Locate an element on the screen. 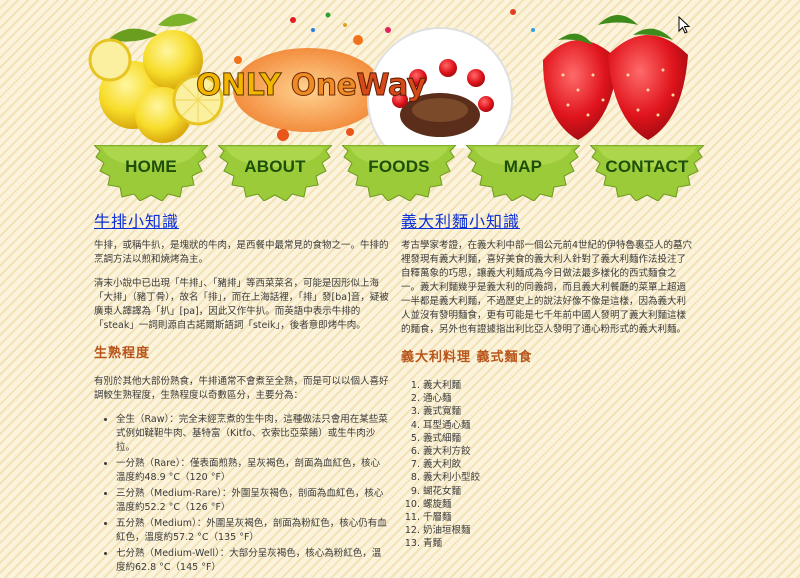  nav-about: ABOUT is located at coordinates (275, 173).